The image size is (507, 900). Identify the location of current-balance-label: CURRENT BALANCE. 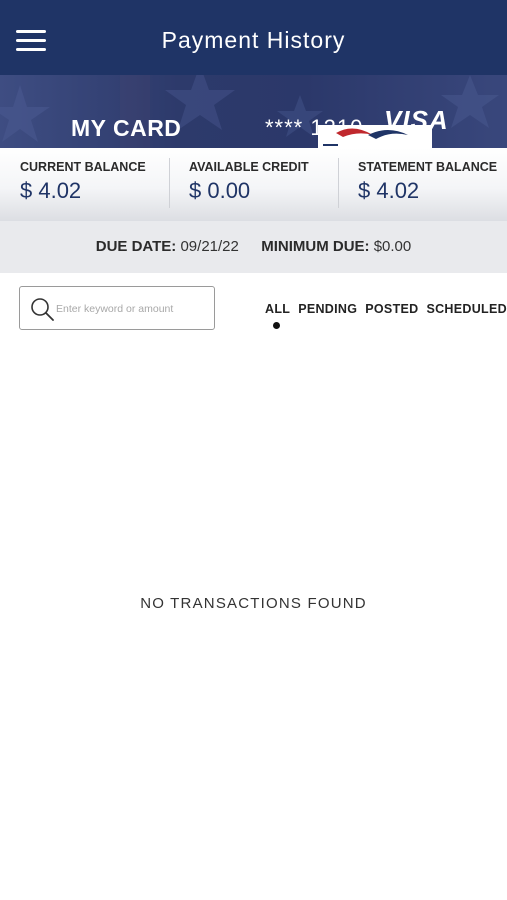
(83, 167).